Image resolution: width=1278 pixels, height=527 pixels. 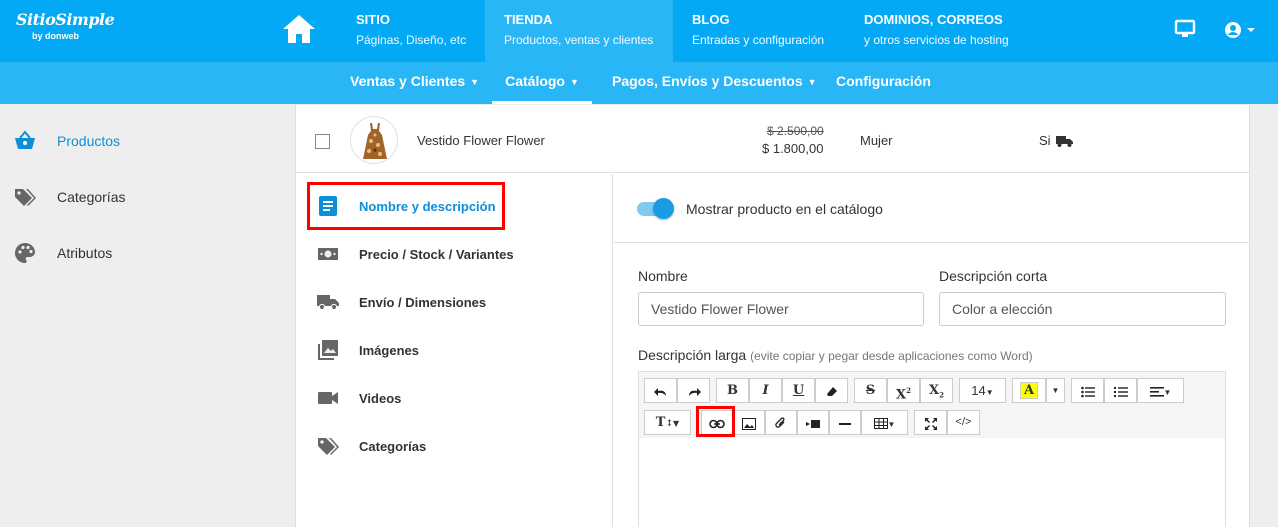 I want to click on image-icon, so click(x=749, y=423).